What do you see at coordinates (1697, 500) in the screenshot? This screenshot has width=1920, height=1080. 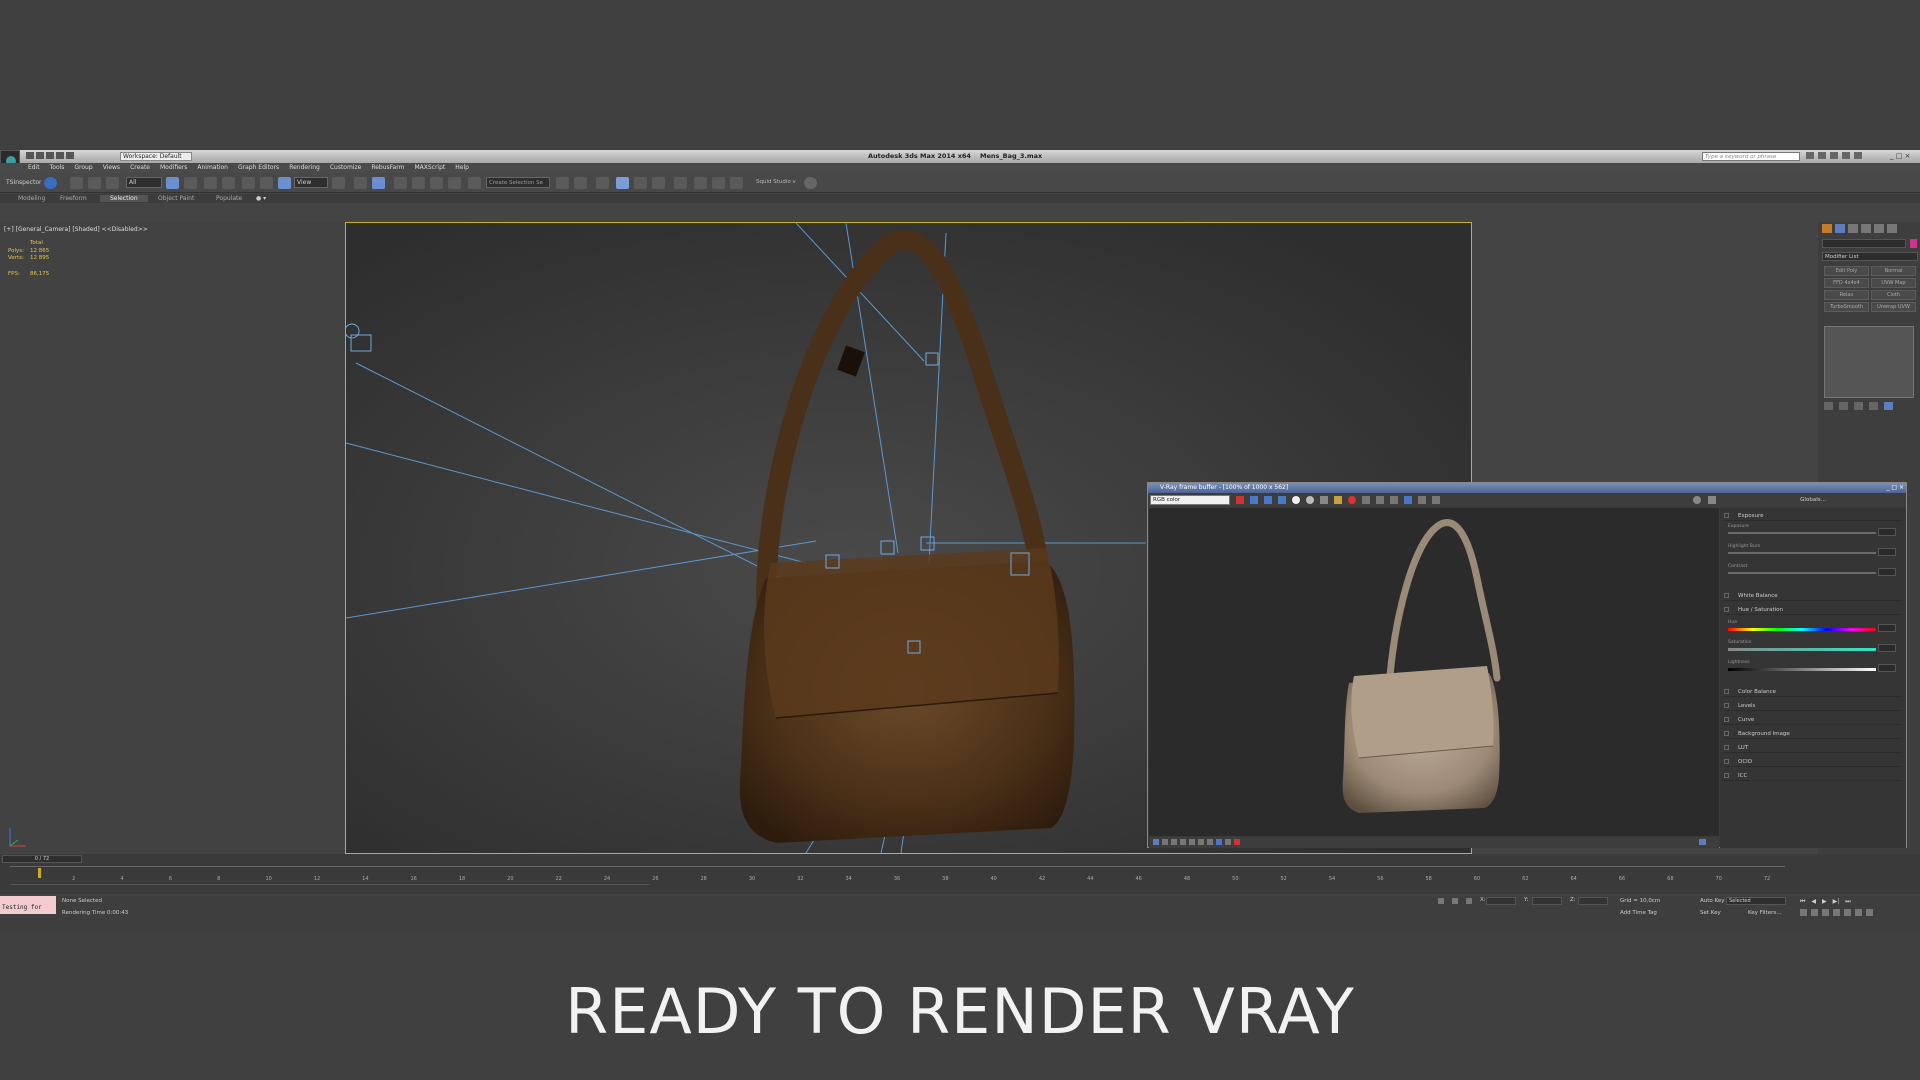 I see `compare-icon` at bounding box center [1697, 500].